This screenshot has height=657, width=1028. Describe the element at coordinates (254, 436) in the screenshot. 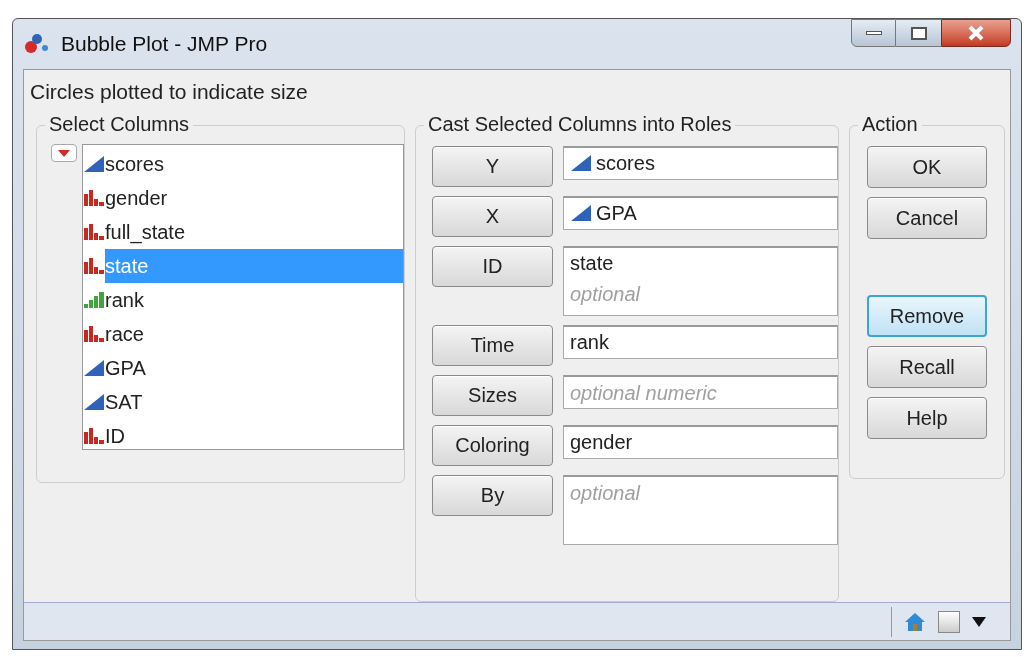

I see `column-list-item: ID` at that location.